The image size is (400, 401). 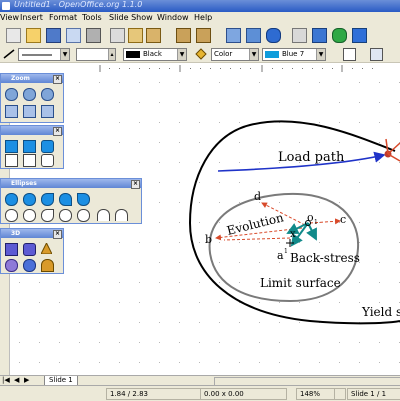 What do you see at coordinates (63, 17) in the screenshot?
I see `menu-format: Format` at bounding box center [63, 17].